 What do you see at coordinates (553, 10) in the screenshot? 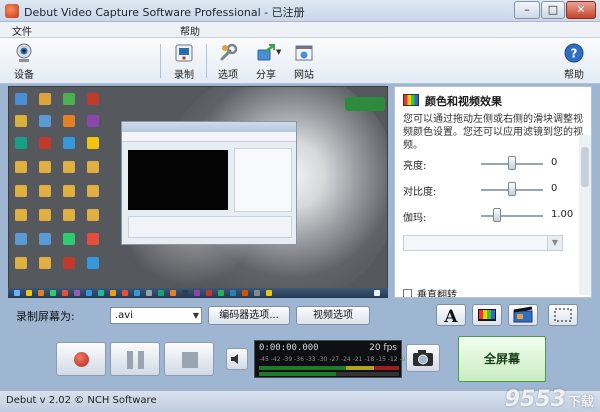
I see `maximize-button: □` at bounding box center [553, 10].